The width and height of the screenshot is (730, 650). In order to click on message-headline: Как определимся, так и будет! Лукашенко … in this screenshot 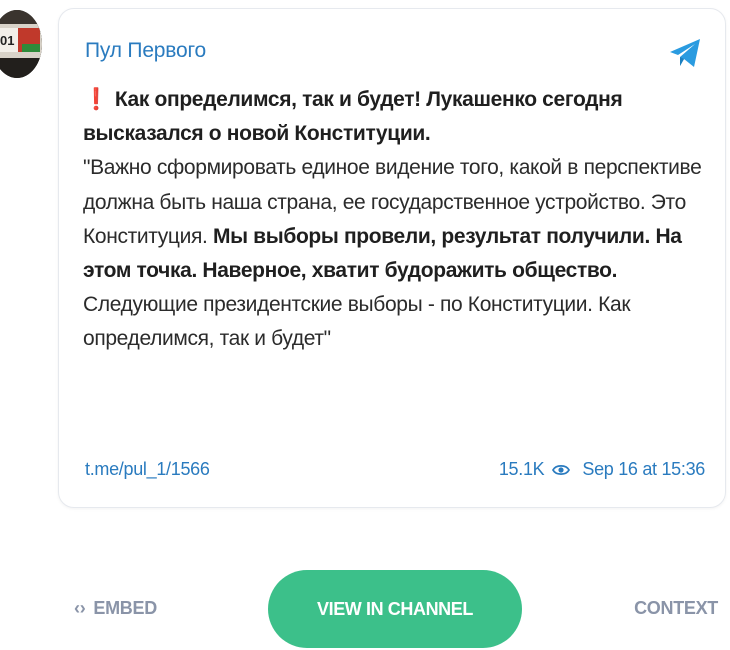, I will do `click(353, 117)`.